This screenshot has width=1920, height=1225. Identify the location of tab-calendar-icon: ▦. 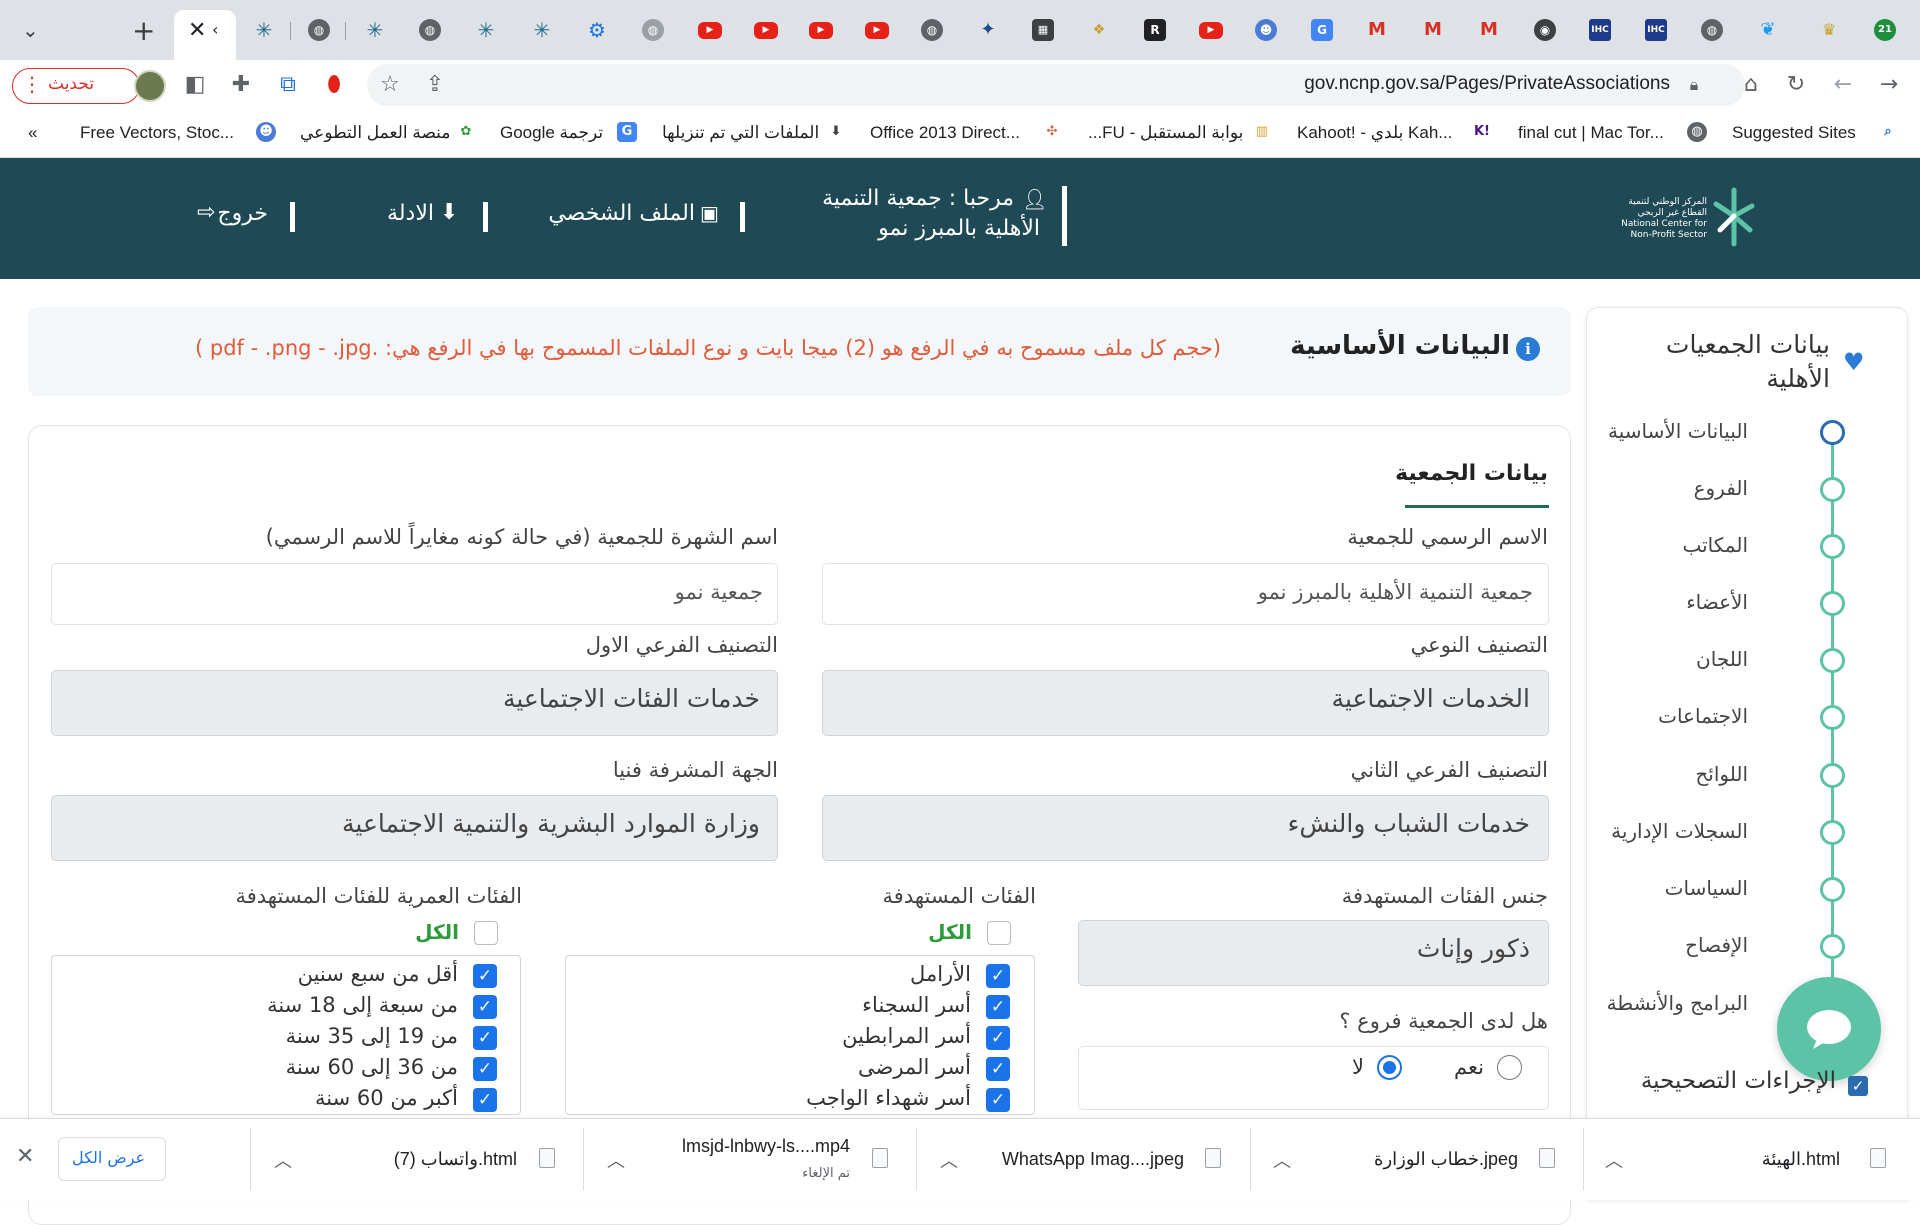
(1043, 30).